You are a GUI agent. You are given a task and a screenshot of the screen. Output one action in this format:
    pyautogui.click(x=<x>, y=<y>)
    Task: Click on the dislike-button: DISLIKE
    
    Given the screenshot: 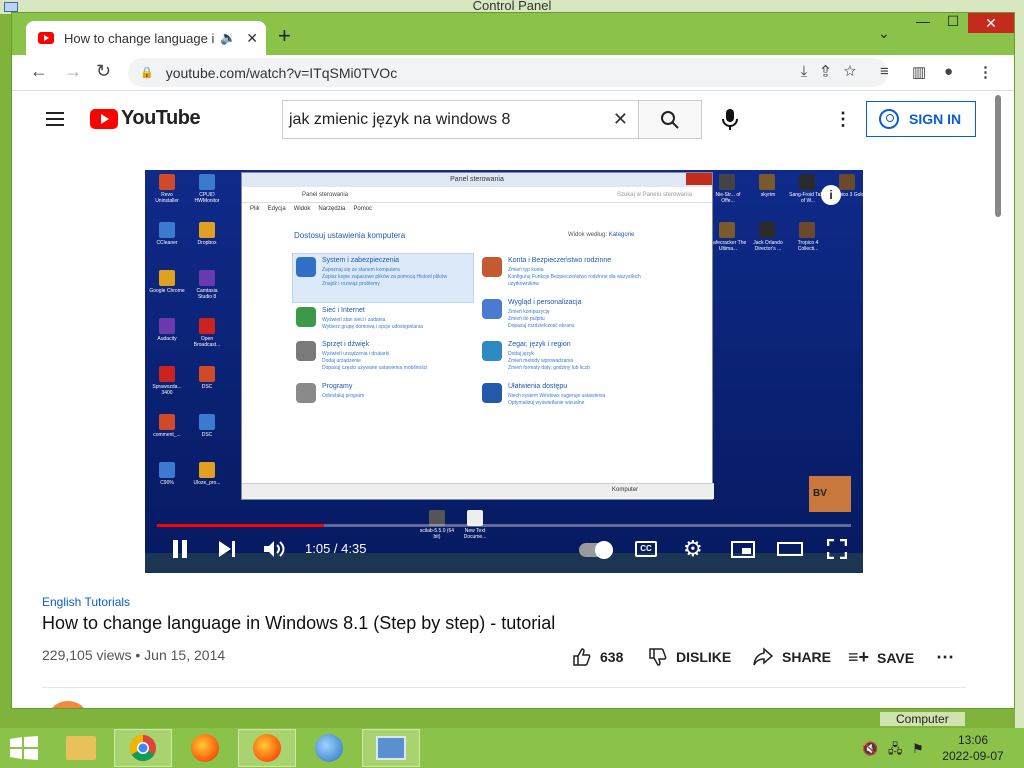 What is the action you would take?
    pyautogui.click(x=689, y=657)
    